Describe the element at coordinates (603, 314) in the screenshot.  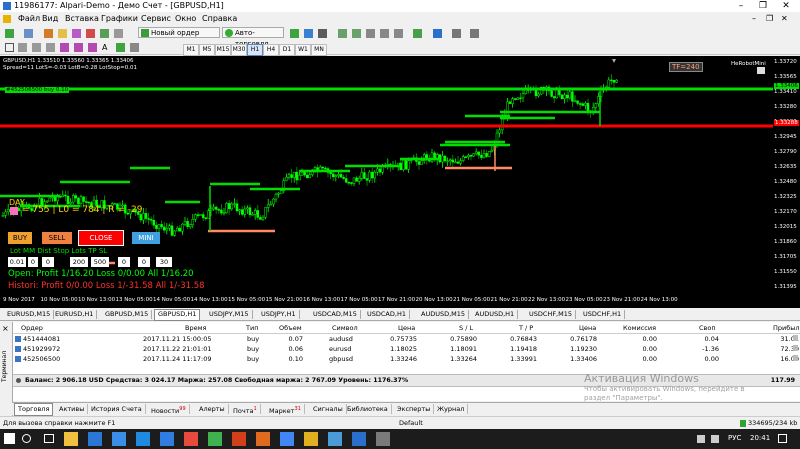
I see `chart-tab: USDCHF,H1` at that location.